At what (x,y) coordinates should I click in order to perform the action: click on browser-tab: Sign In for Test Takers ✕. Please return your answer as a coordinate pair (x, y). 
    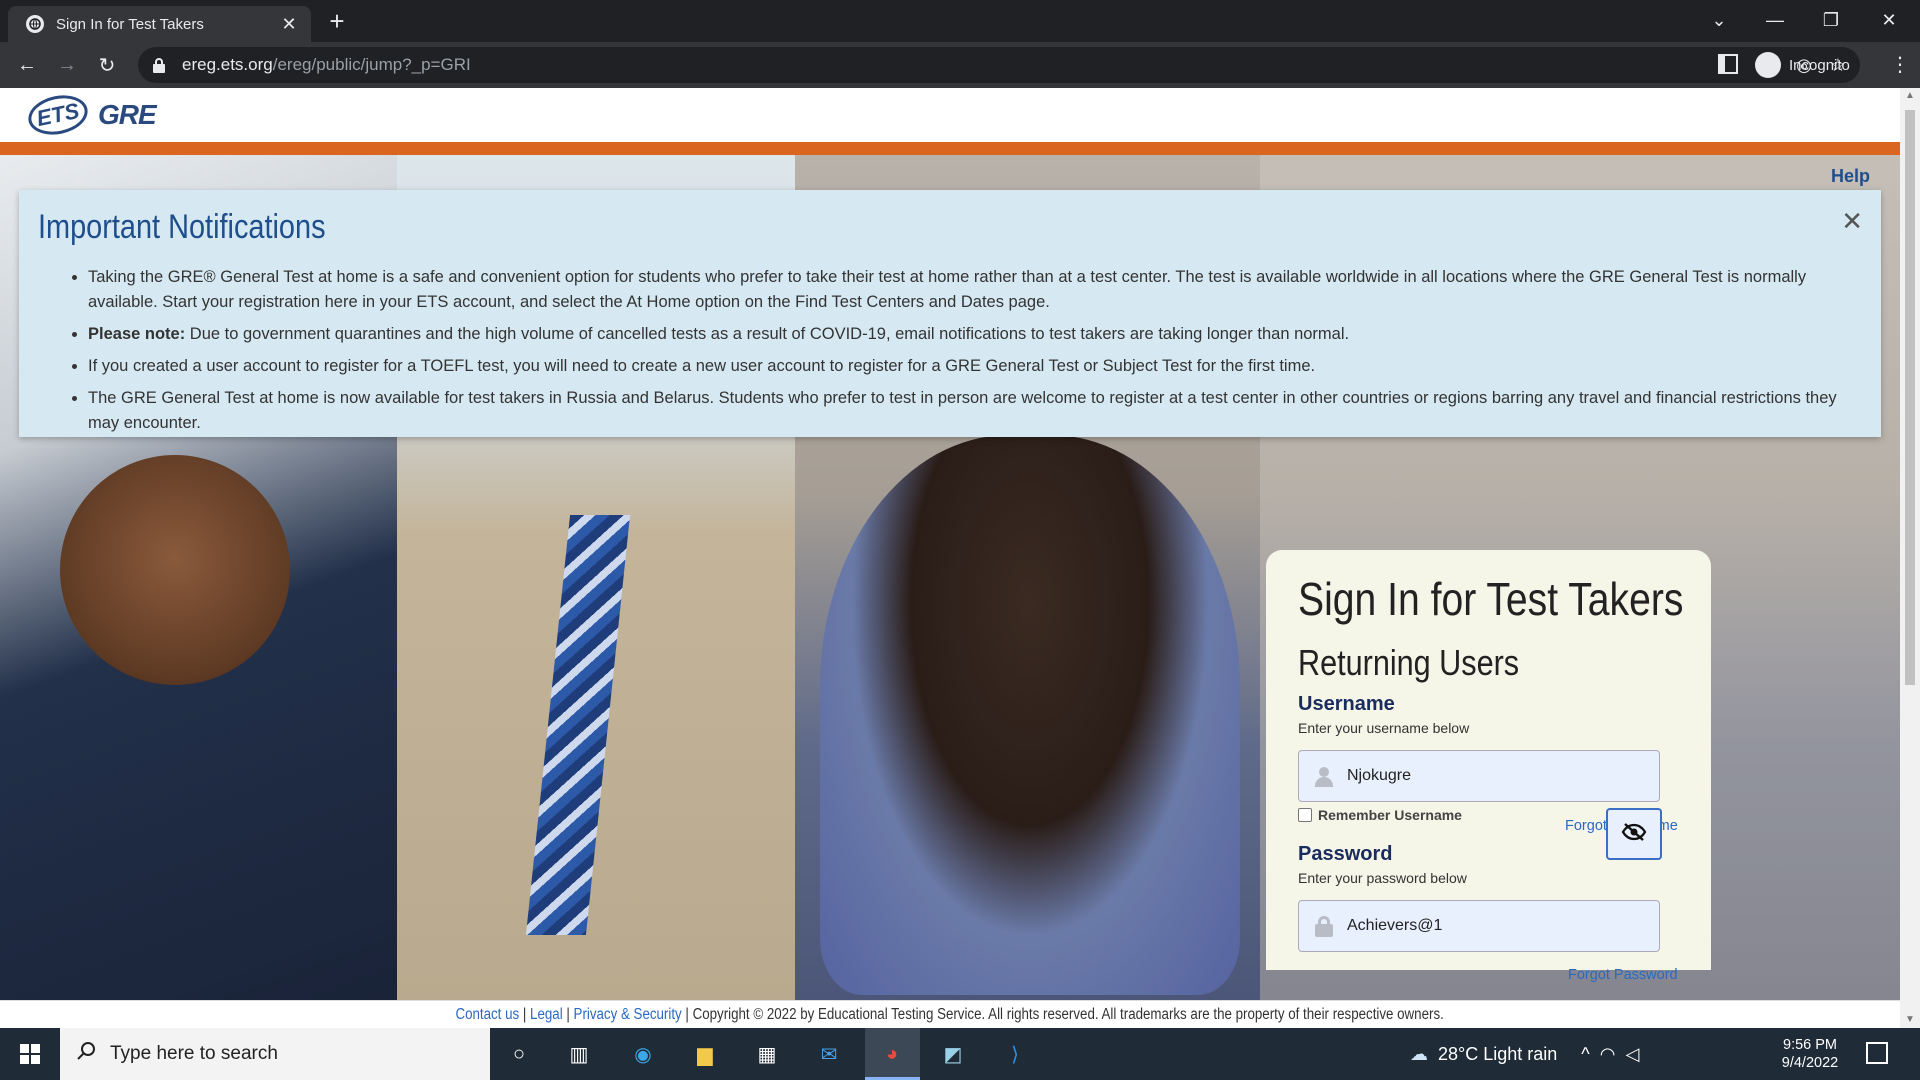
    Looking at the image, I should click on (159, 24).